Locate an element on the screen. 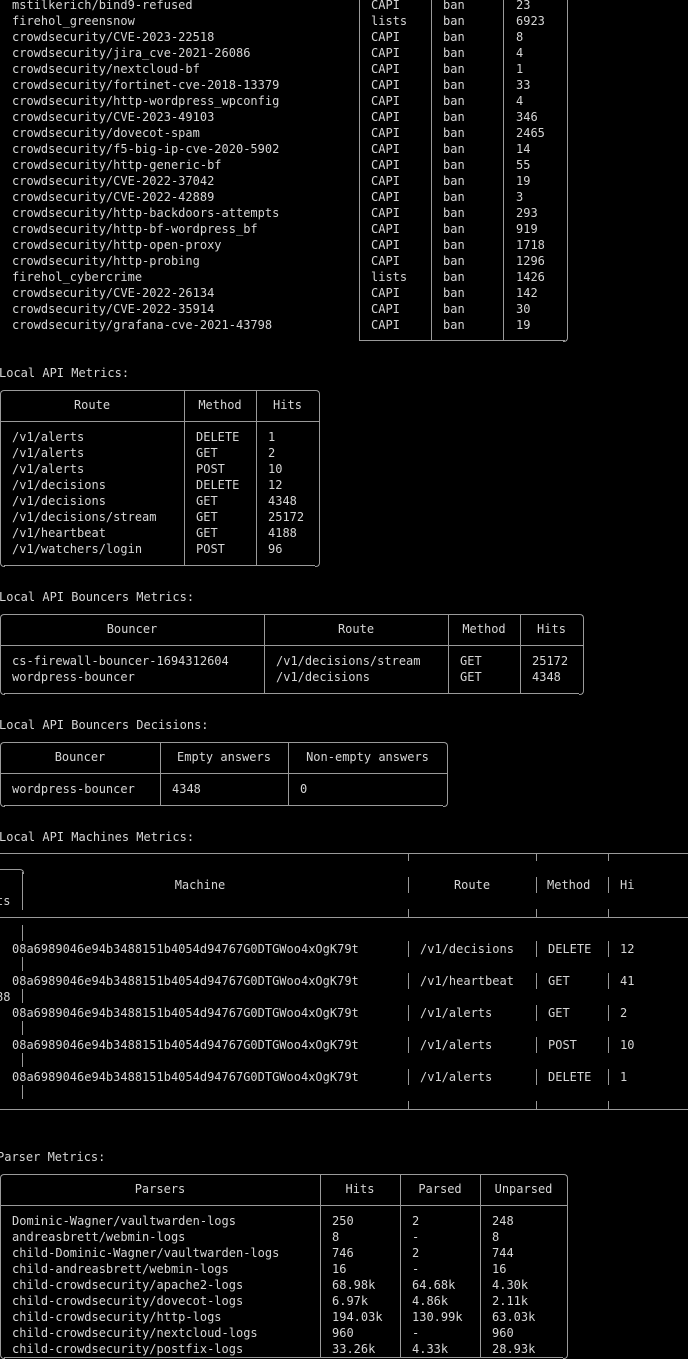  table-cell: 8 is located at coordinates (496, 1237).